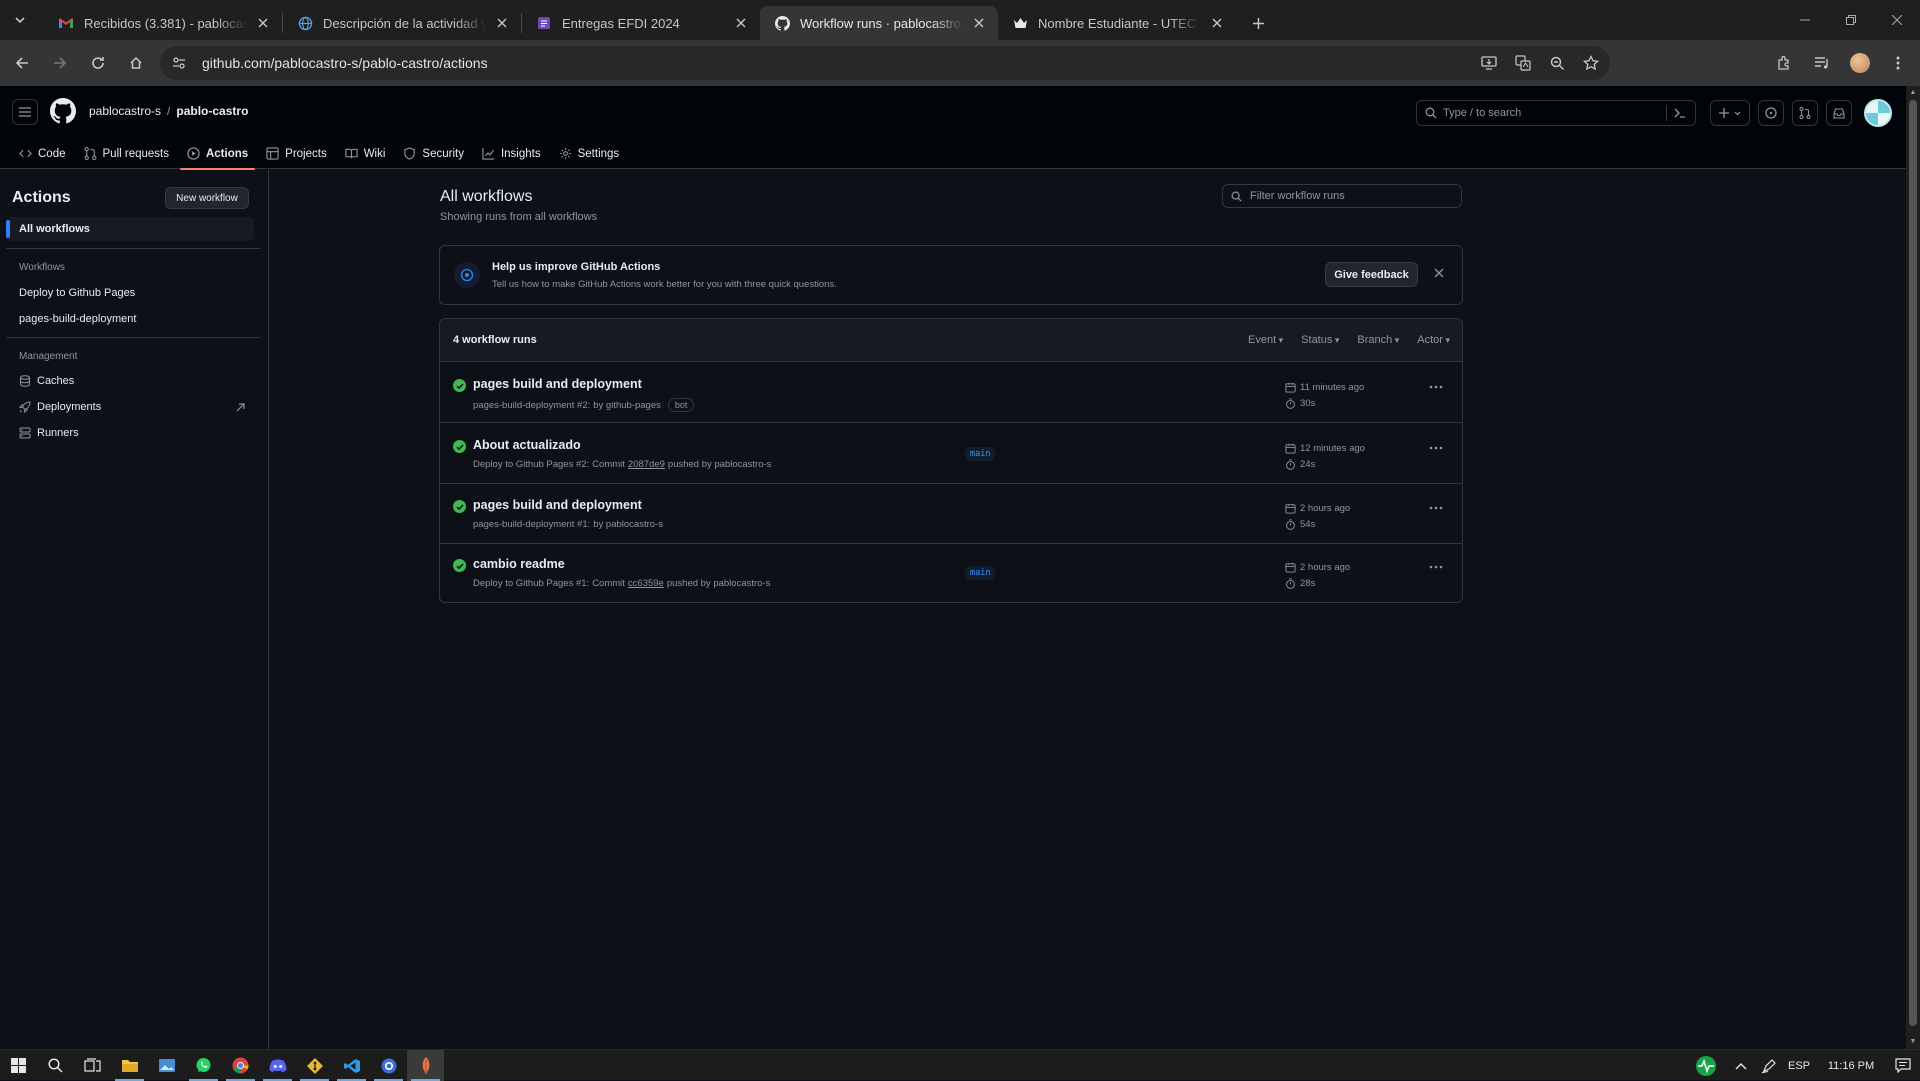 This screenshot has width=1920, height=1081. I want to click on close-window-icon, so click(1897, 20).